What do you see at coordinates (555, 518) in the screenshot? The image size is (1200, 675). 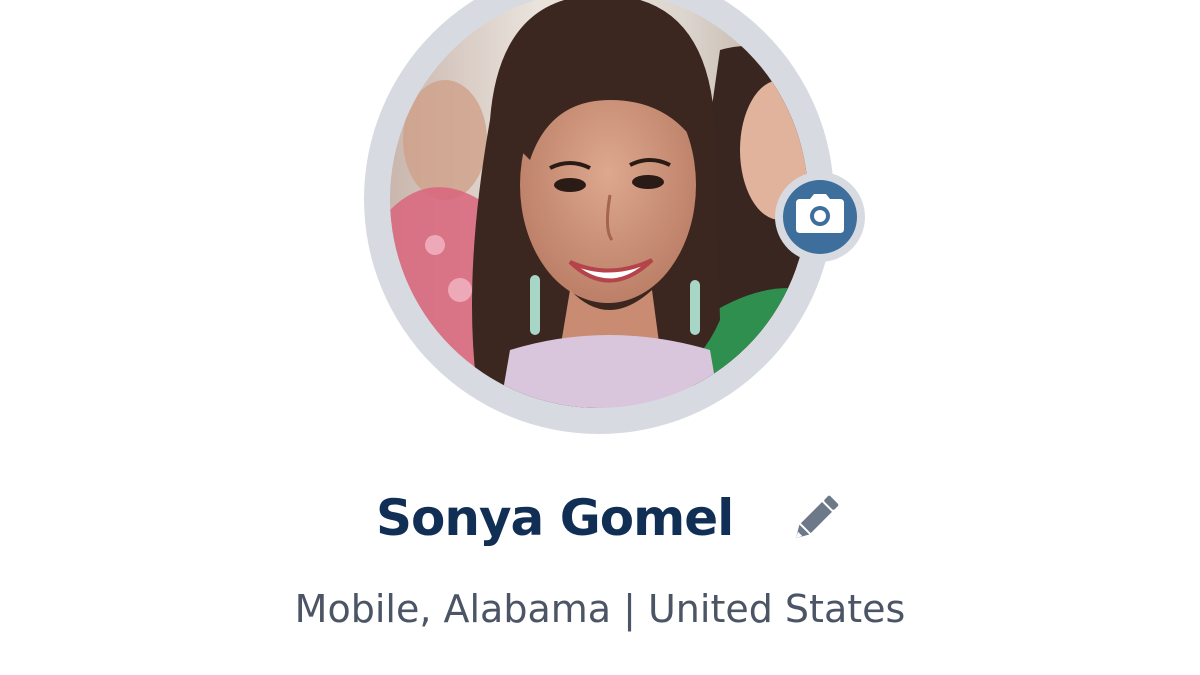 I see `profile-name: Sonya Gomel` at bounding box center [555, 518].